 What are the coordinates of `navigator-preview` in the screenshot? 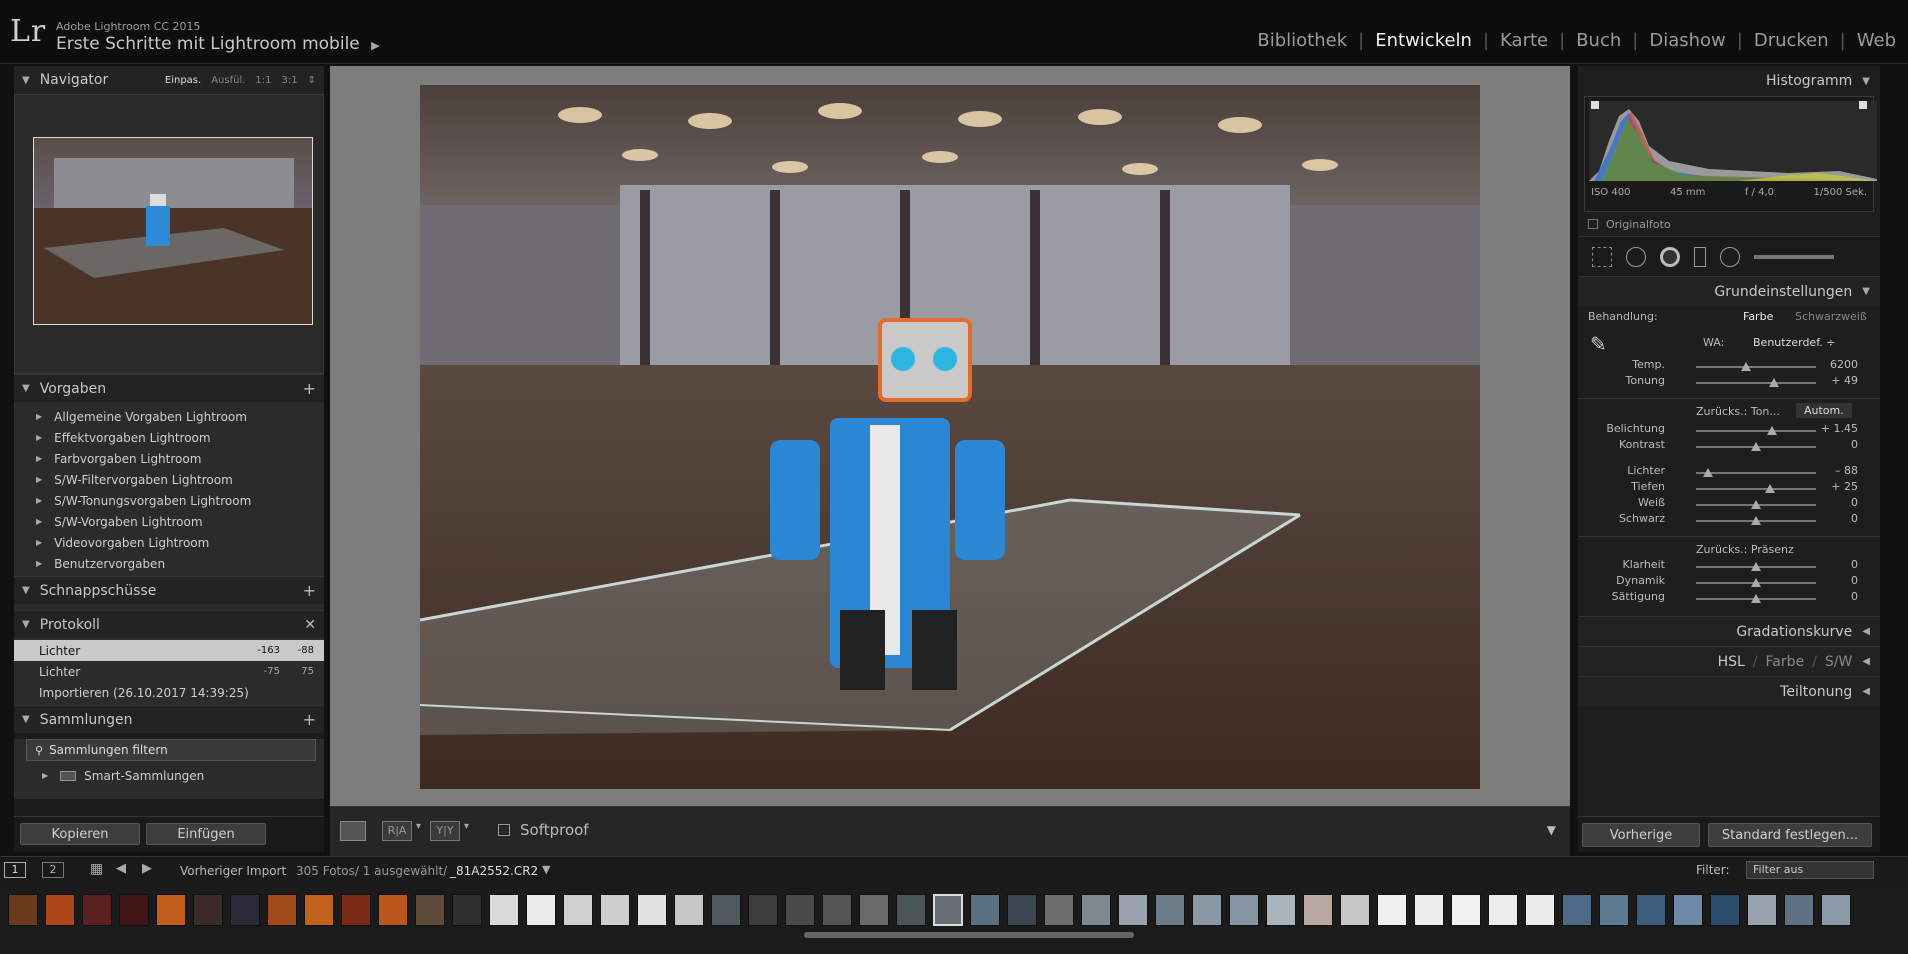 It's located at (169, 234).